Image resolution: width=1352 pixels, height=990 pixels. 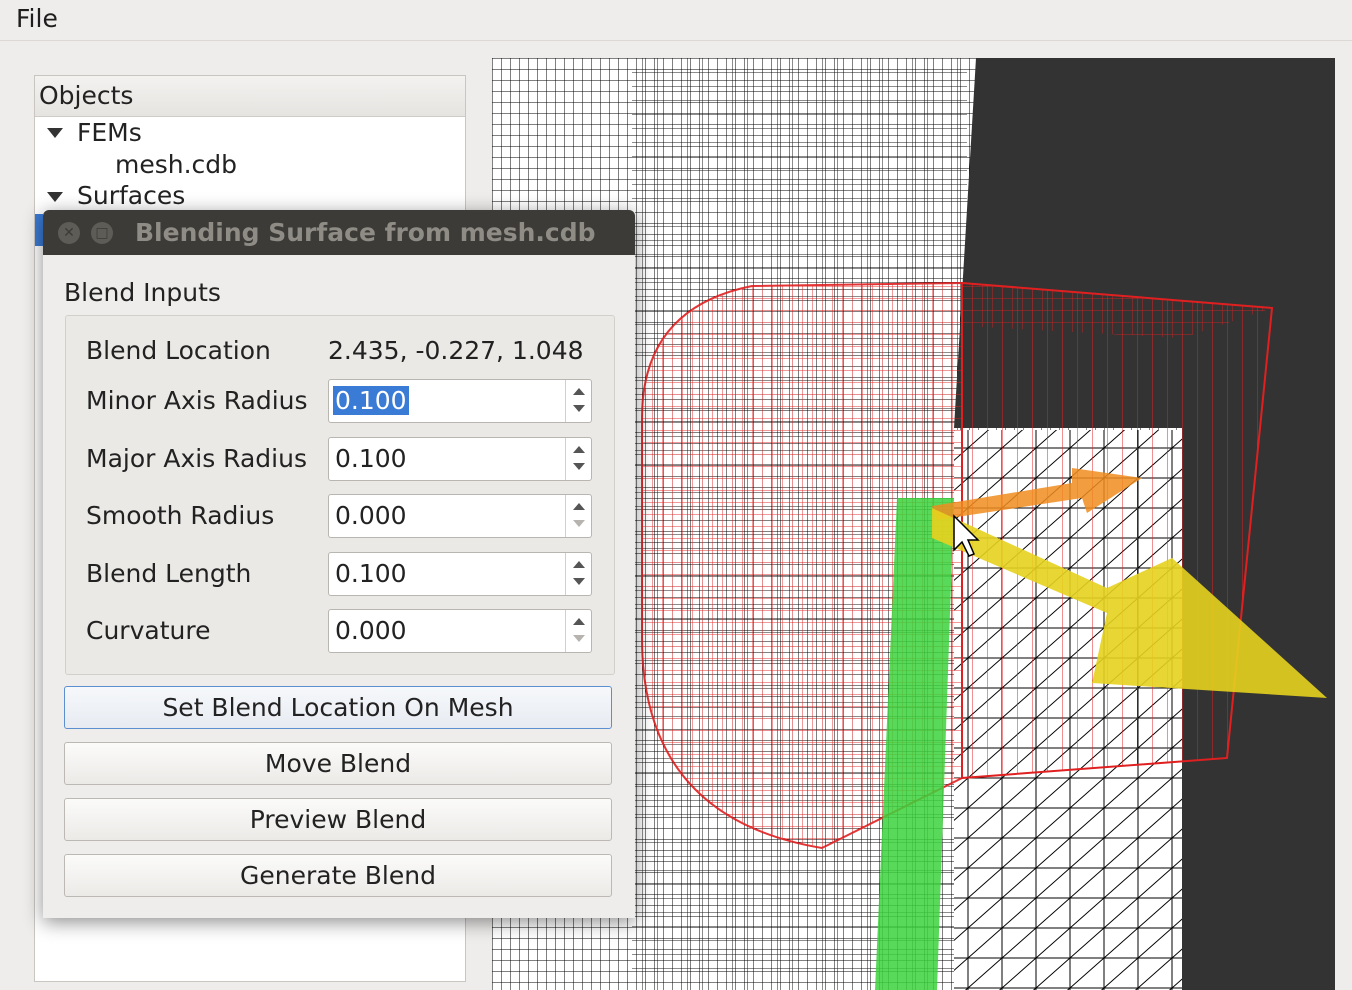 I want to click on blend-length-spinbox: 0.100, so click(x=460, y=574).